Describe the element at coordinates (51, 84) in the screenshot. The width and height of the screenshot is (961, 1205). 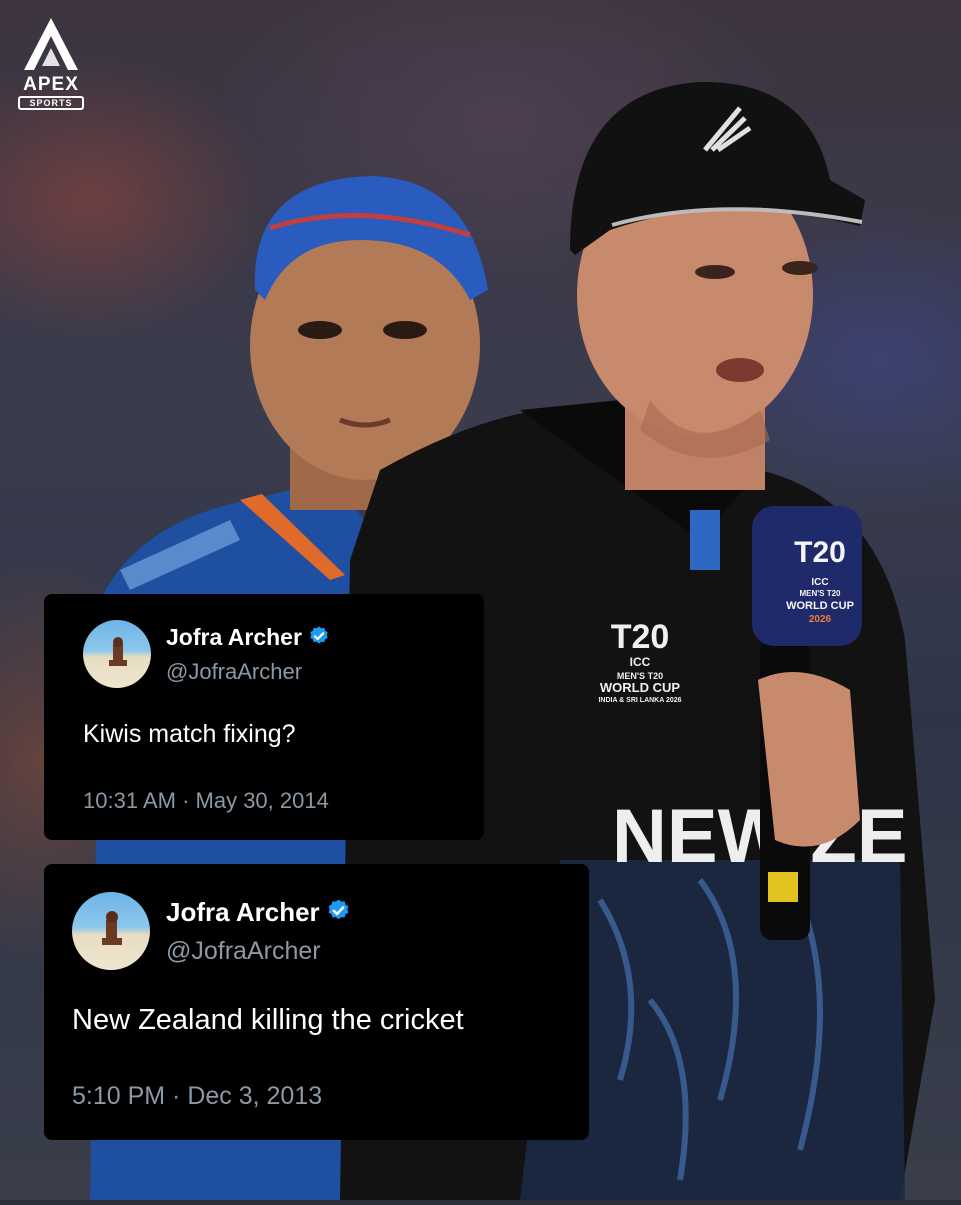
I see `logo-wordmark: APEX` at that location.